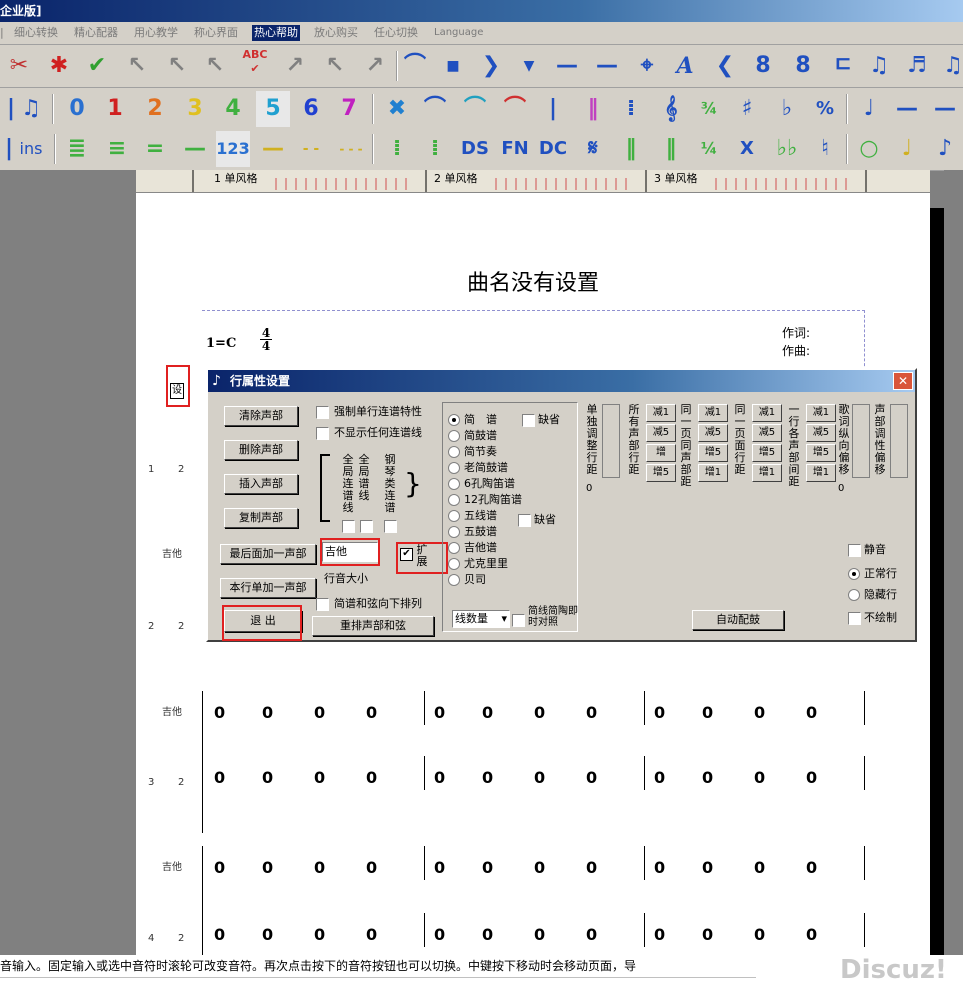 Image resolution: width=963 pixels, height=993 pixels. Describe the element at coordinates (255, 66) in the screenshot. I see `spellcheck-icon: ABC ✔` at that location.